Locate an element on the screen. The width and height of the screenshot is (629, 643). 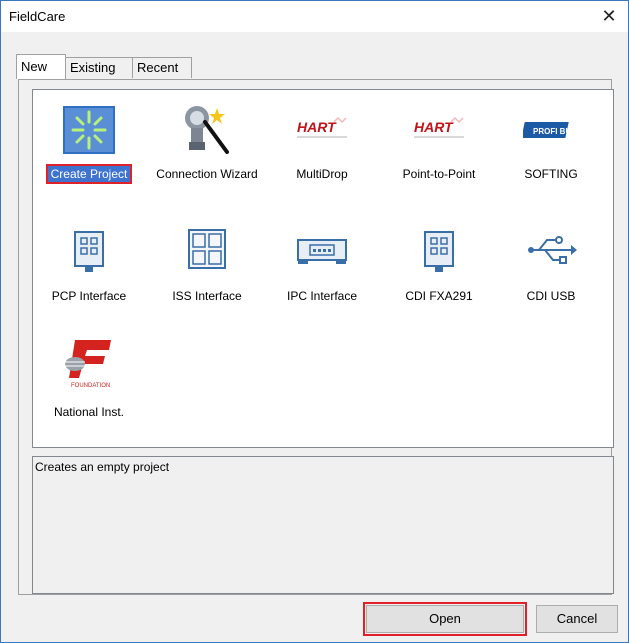
connection-wizard-icon is located at coordinates (207, 130).